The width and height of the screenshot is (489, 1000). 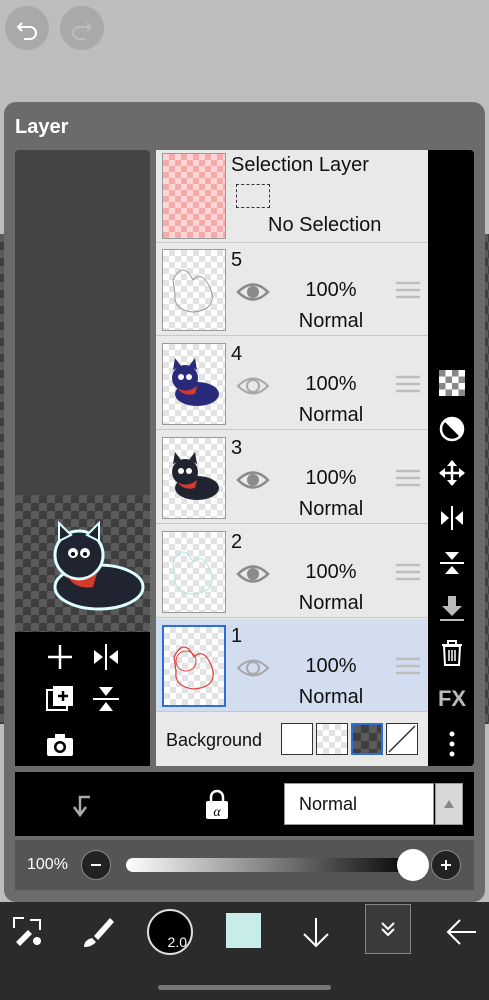 I want to click on camera-button, so click(x=60, y=746).